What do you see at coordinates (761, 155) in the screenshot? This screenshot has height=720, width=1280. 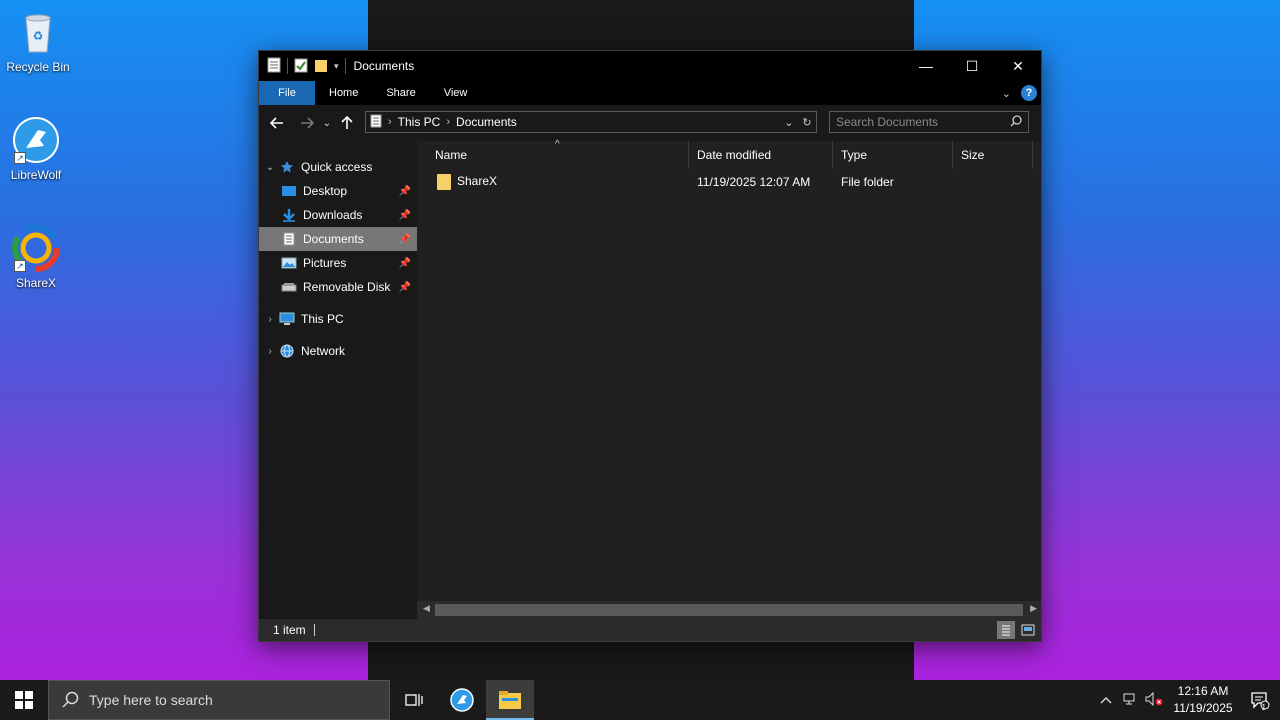 I see `column-header-date-modified: Date modified` at bounding box center [761, 155].